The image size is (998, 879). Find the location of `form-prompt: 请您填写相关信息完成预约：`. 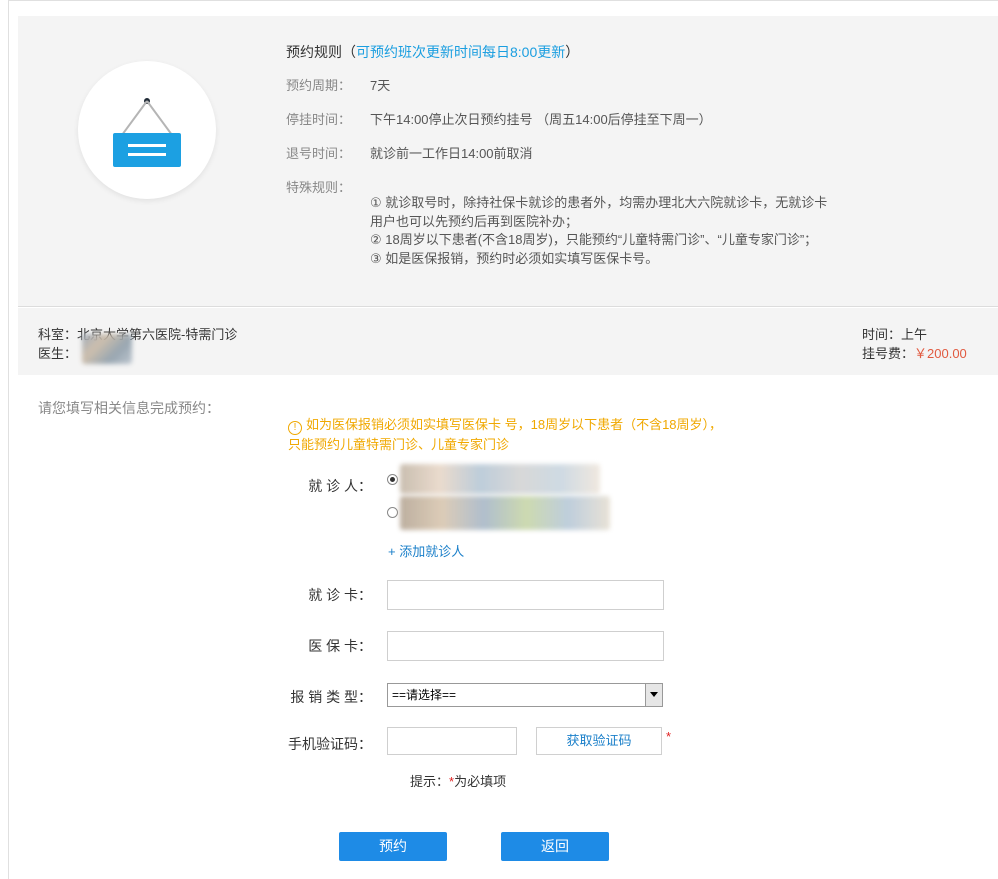

form-prompt: 请您填写相关信息完成预约： is located at coordinates (129, 408).